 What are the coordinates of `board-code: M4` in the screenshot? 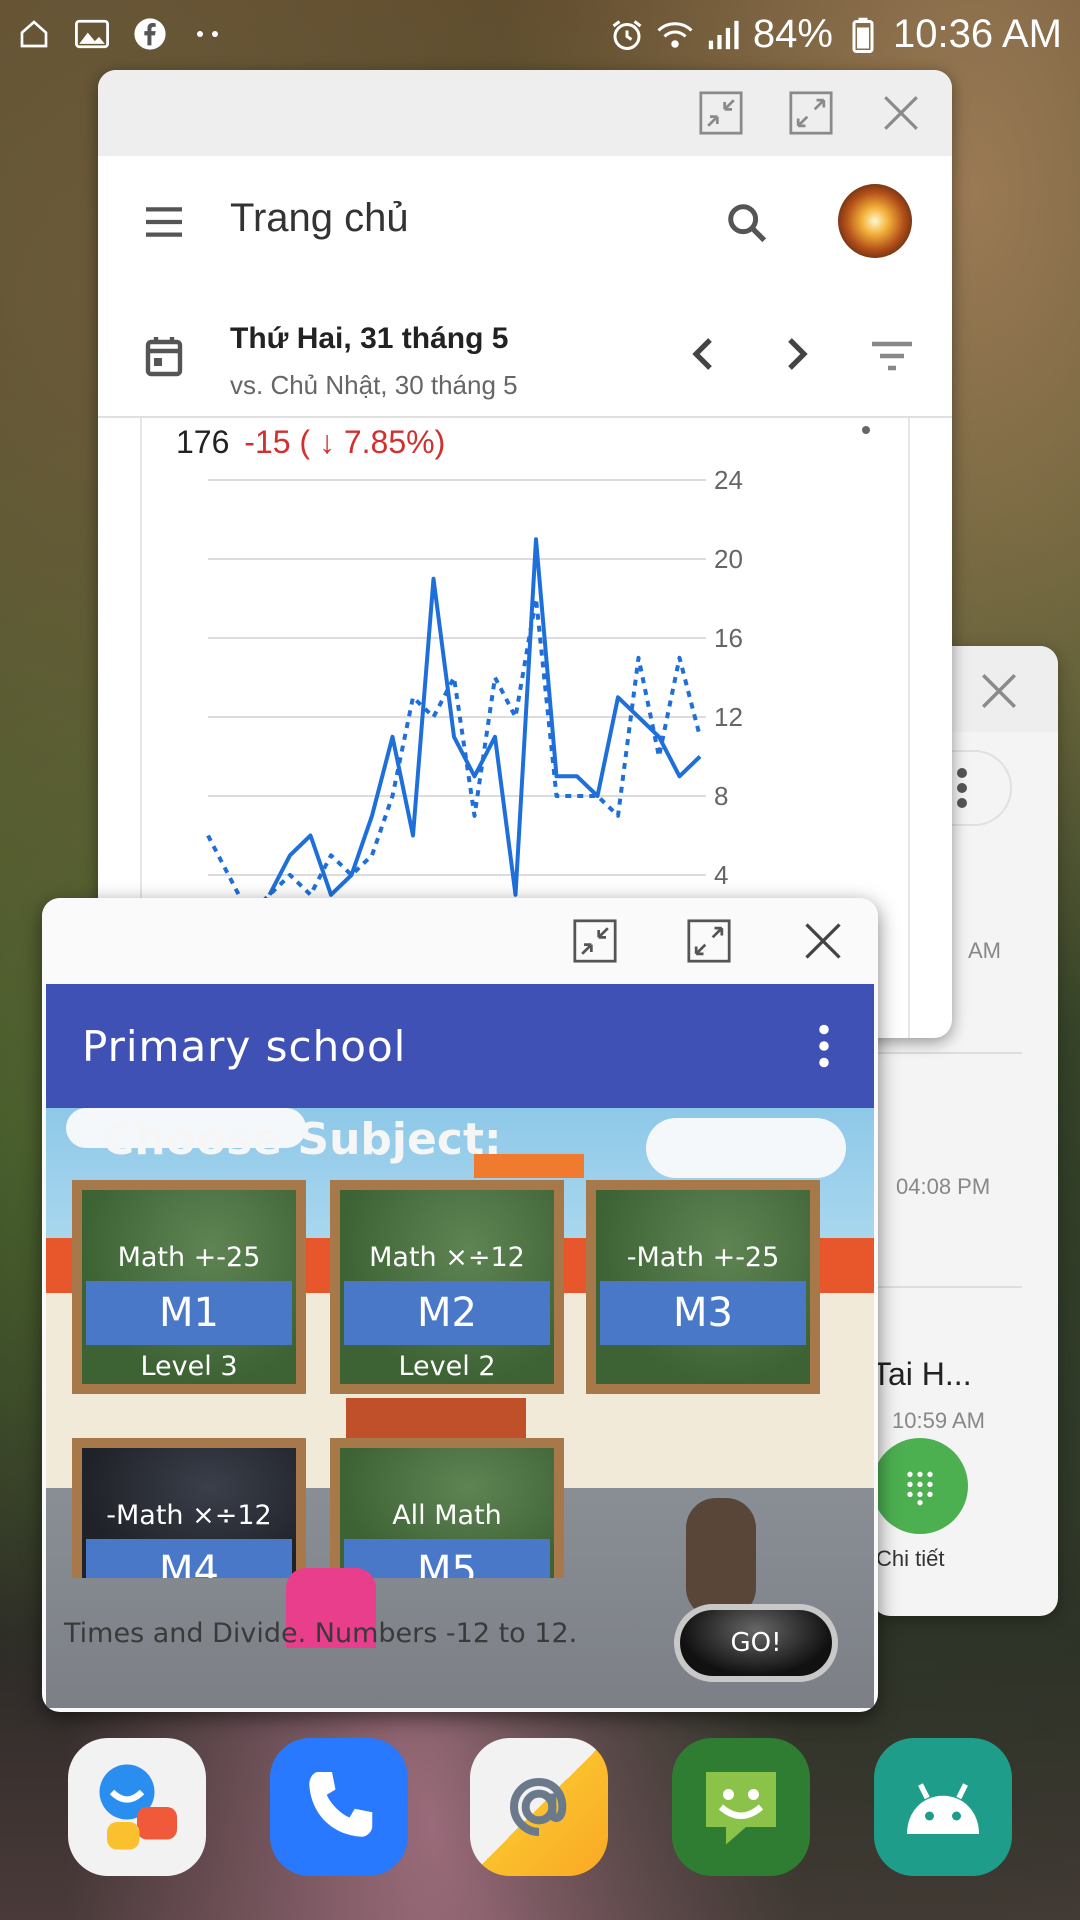 It's located at (189, 1558).